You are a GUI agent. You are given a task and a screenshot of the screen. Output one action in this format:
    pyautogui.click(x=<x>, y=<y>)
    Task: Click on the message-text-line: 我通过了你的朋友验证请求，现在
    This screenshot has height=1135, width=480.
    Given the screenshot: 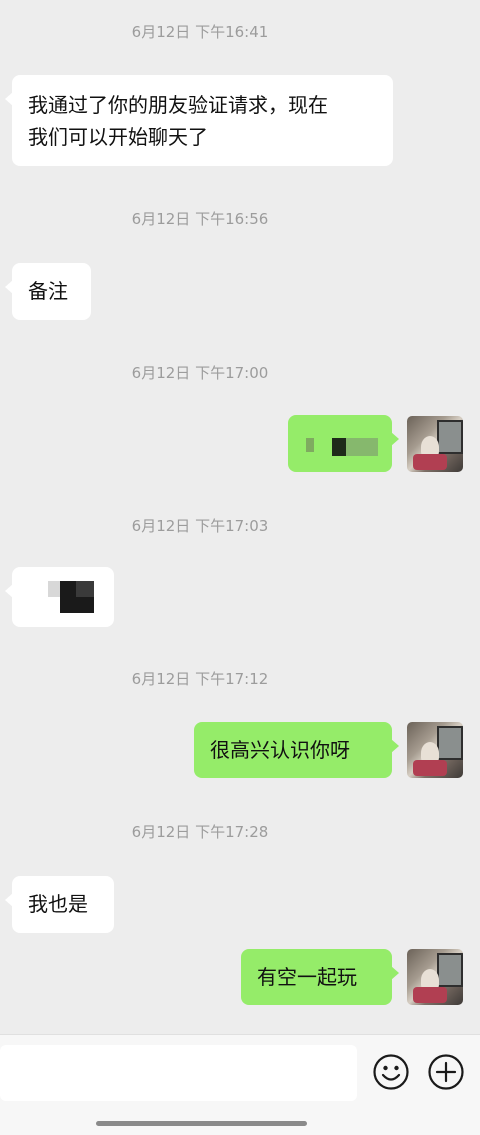 What is the action you would take?
    pyautogui.click(x=178, y=105)
    